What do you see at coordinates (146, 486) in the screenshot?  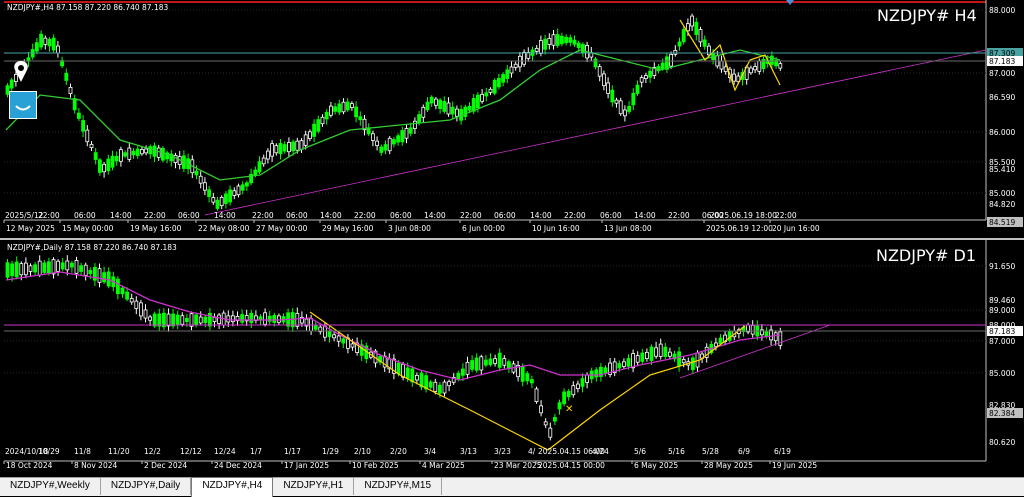 I see `tab-daily: NZDJPY#,Daily` at bounding box center [146, 486].